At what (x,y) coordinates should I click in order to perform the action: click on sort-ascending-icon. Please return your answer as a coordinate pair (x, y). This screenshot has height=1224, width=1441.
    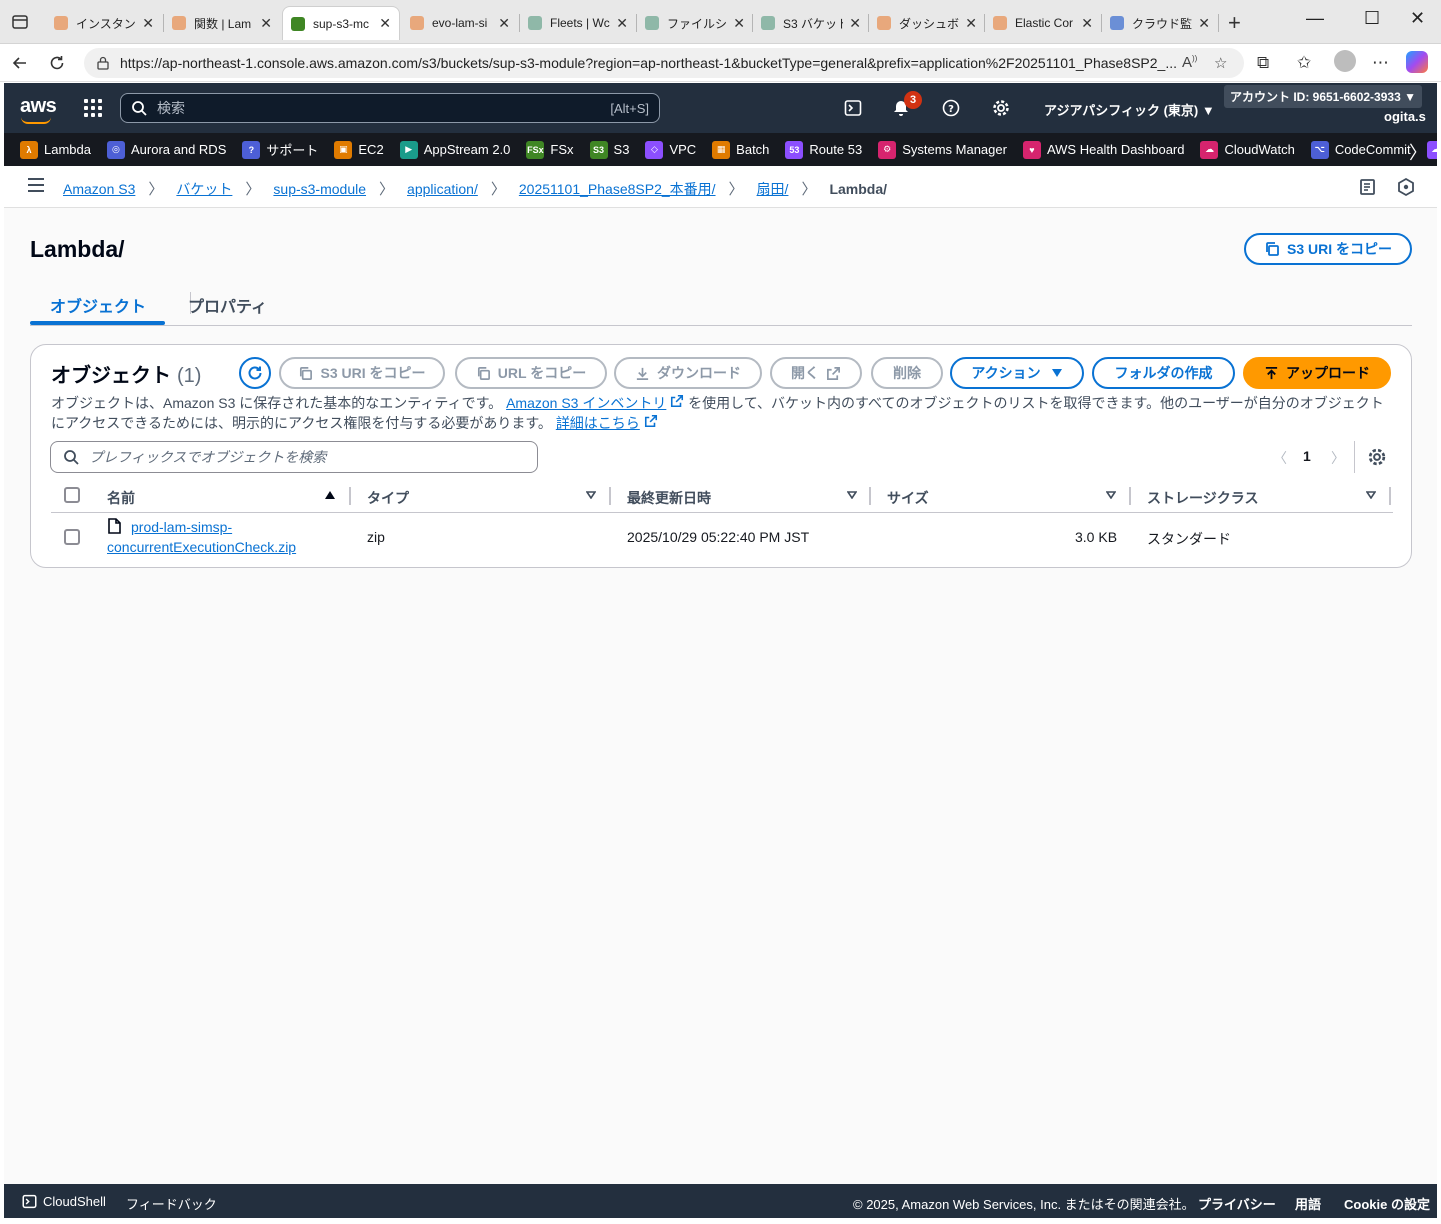
    Looking at the image, I should click on (330, 495).